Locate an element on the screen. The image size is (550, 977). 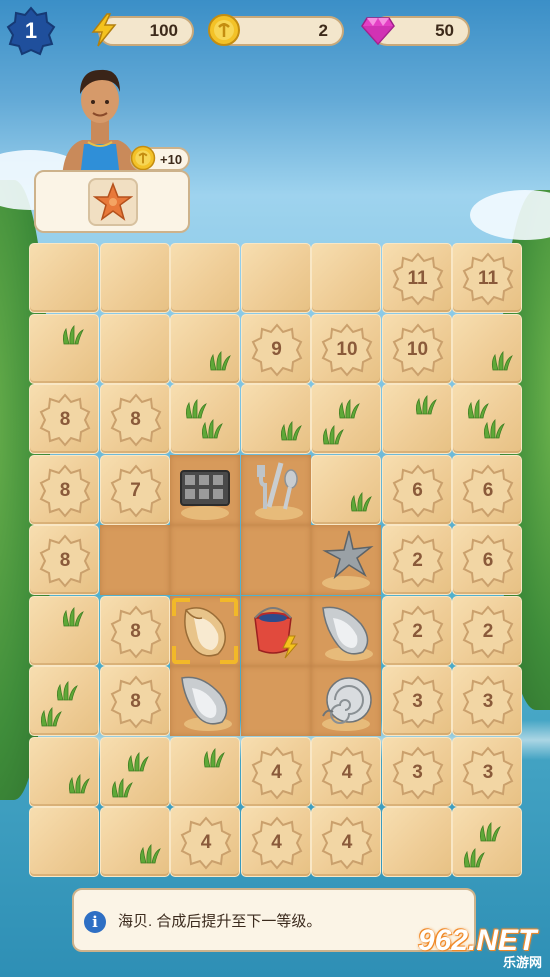
selection-frame is located at coordinates (205, 630).